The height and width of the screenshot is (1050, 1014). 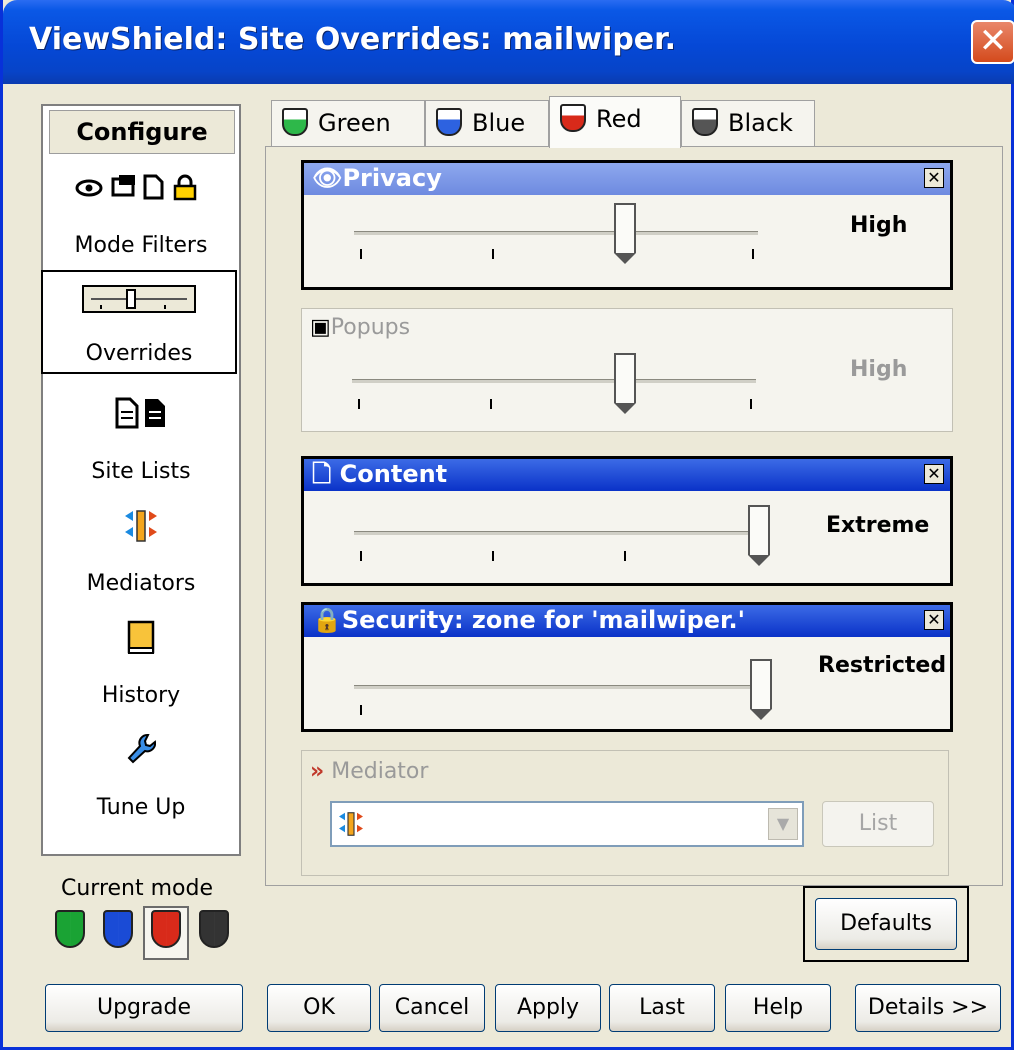 I want to click on tab-label: Black, so click(x=760, y=123).